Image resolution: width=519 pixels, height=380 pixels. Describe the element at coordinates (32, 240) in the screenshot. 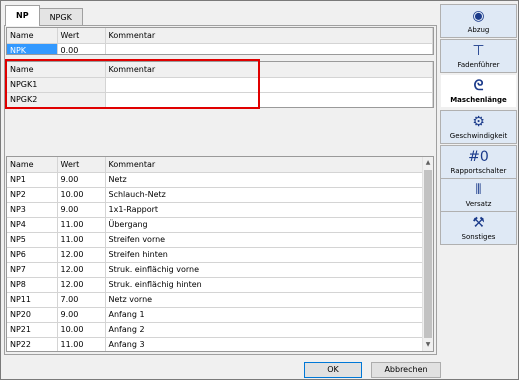

I see `np-name-cell: NP5` at that location.